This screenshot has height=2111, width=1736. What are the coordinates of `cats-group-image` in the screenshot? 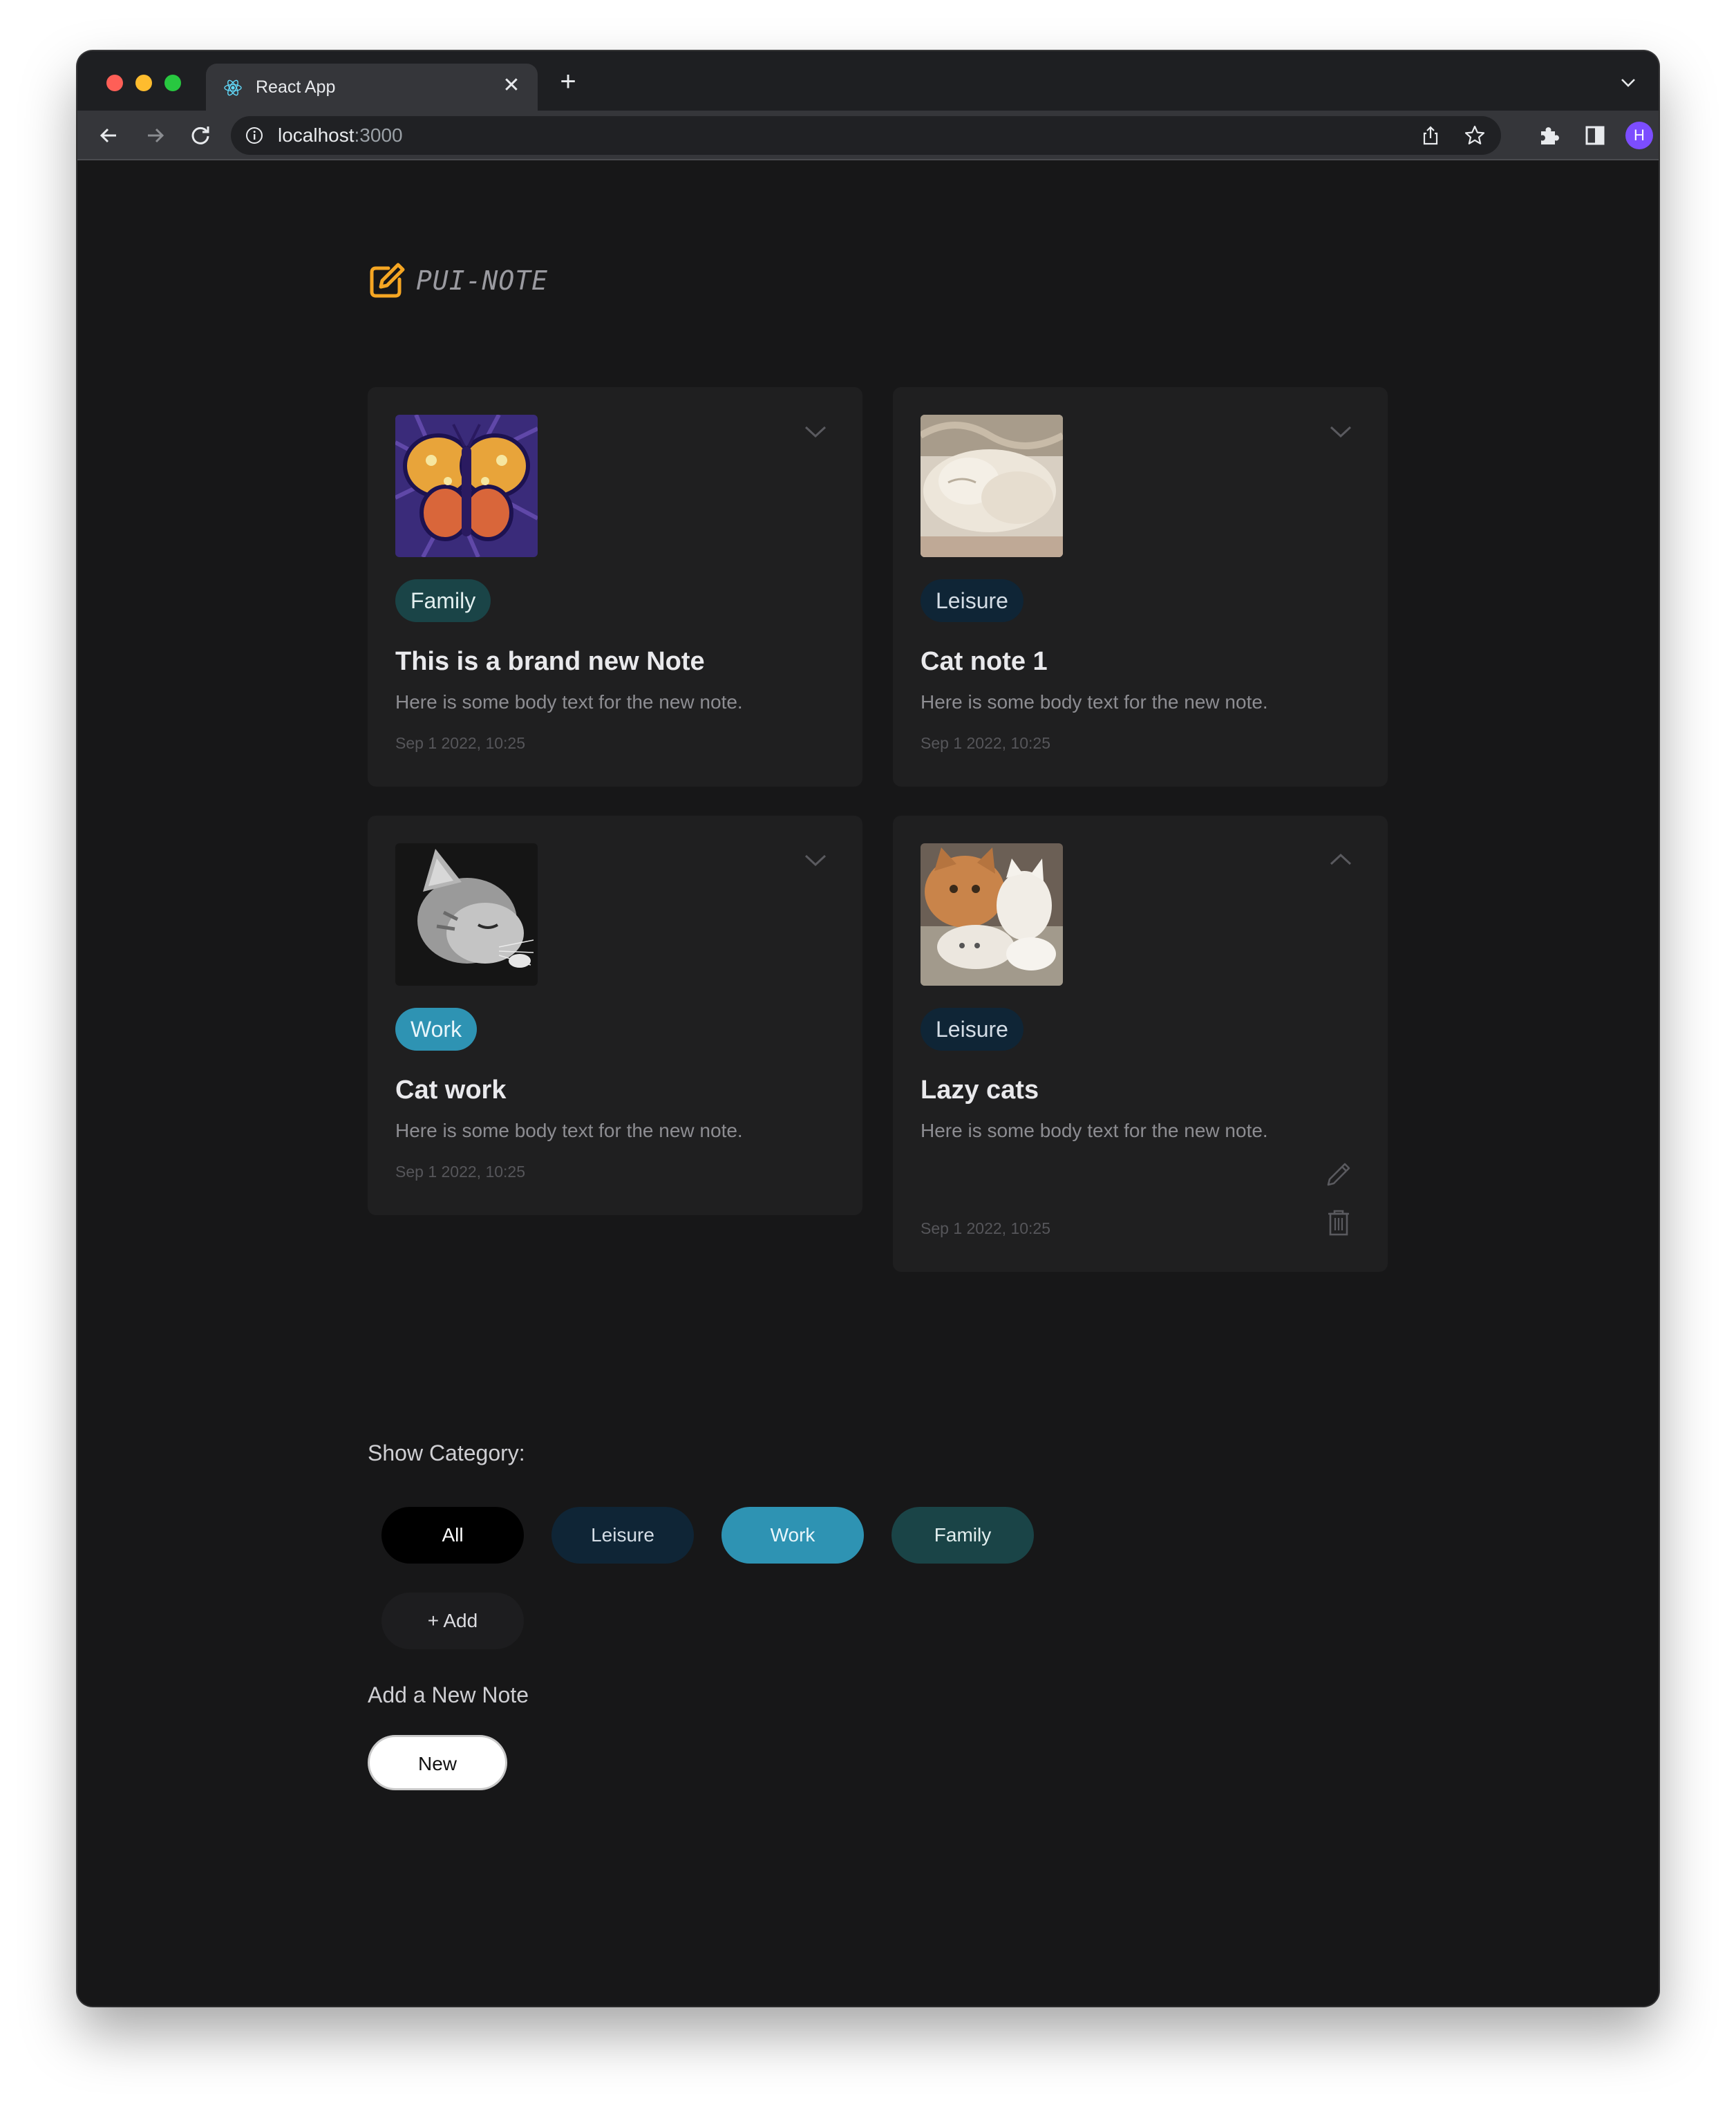 It's located at (992, 914).